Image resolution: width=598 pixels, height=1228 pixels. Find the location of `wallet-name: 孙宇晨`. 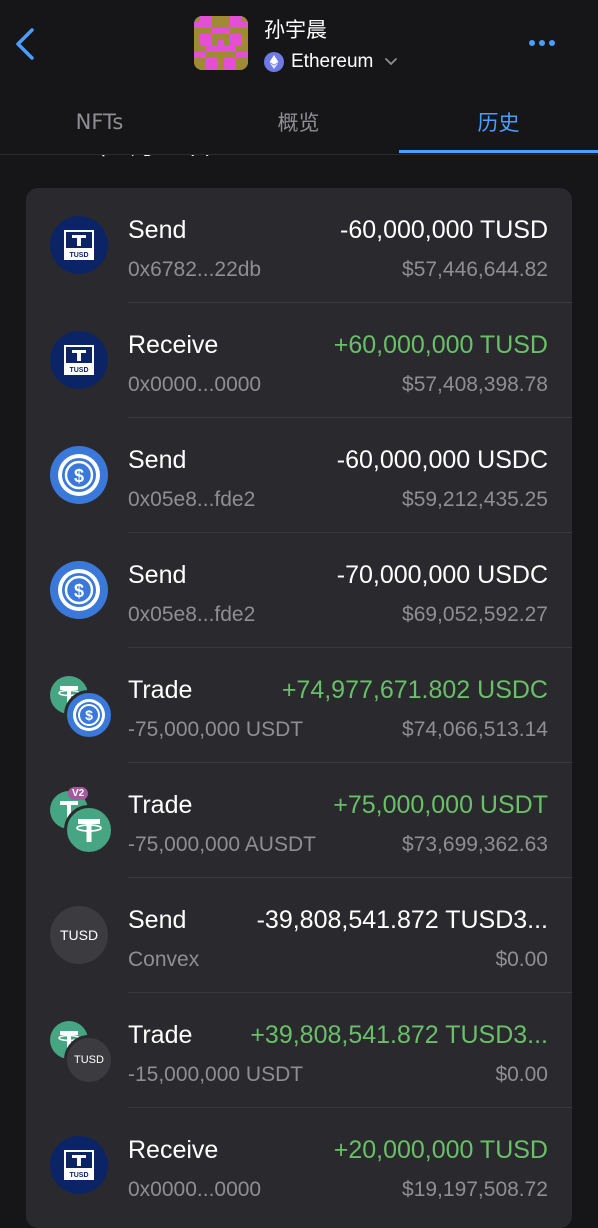

wallet-name: 孙宇晨 is located at coordinates (295, 30).